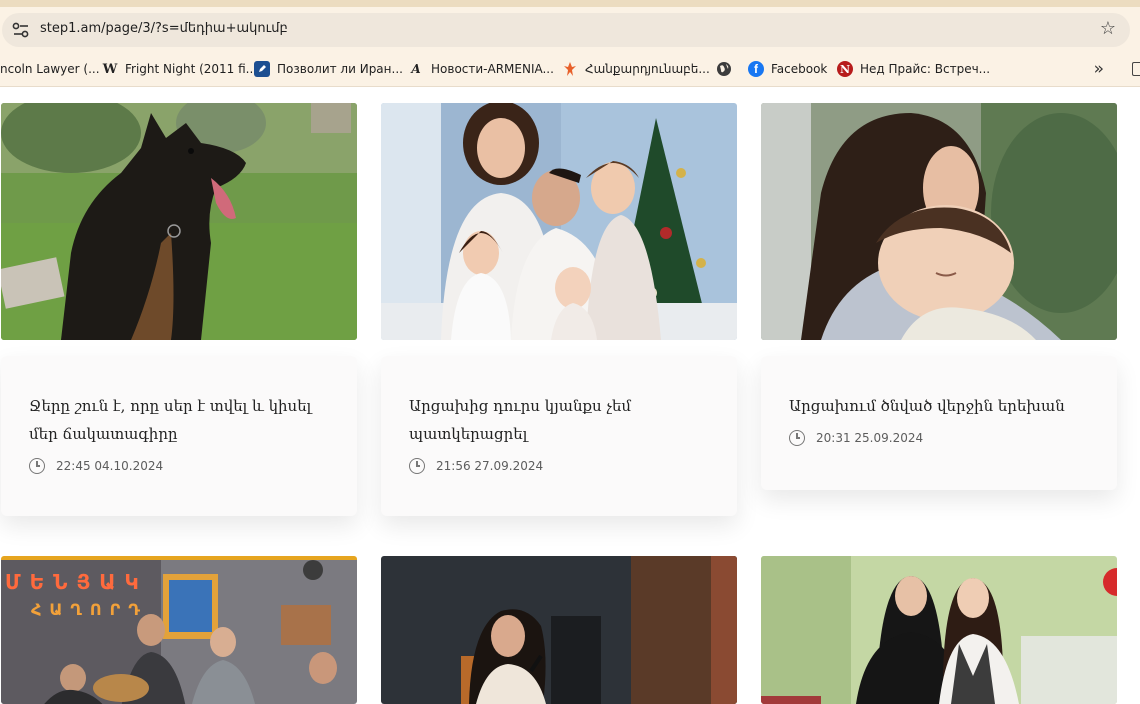 Image resolution: width=1140 pixels, height=704 pixels. Describe the element at coordinates (21, 30) in the screenshot. I see `site-settings-icon` at that location.